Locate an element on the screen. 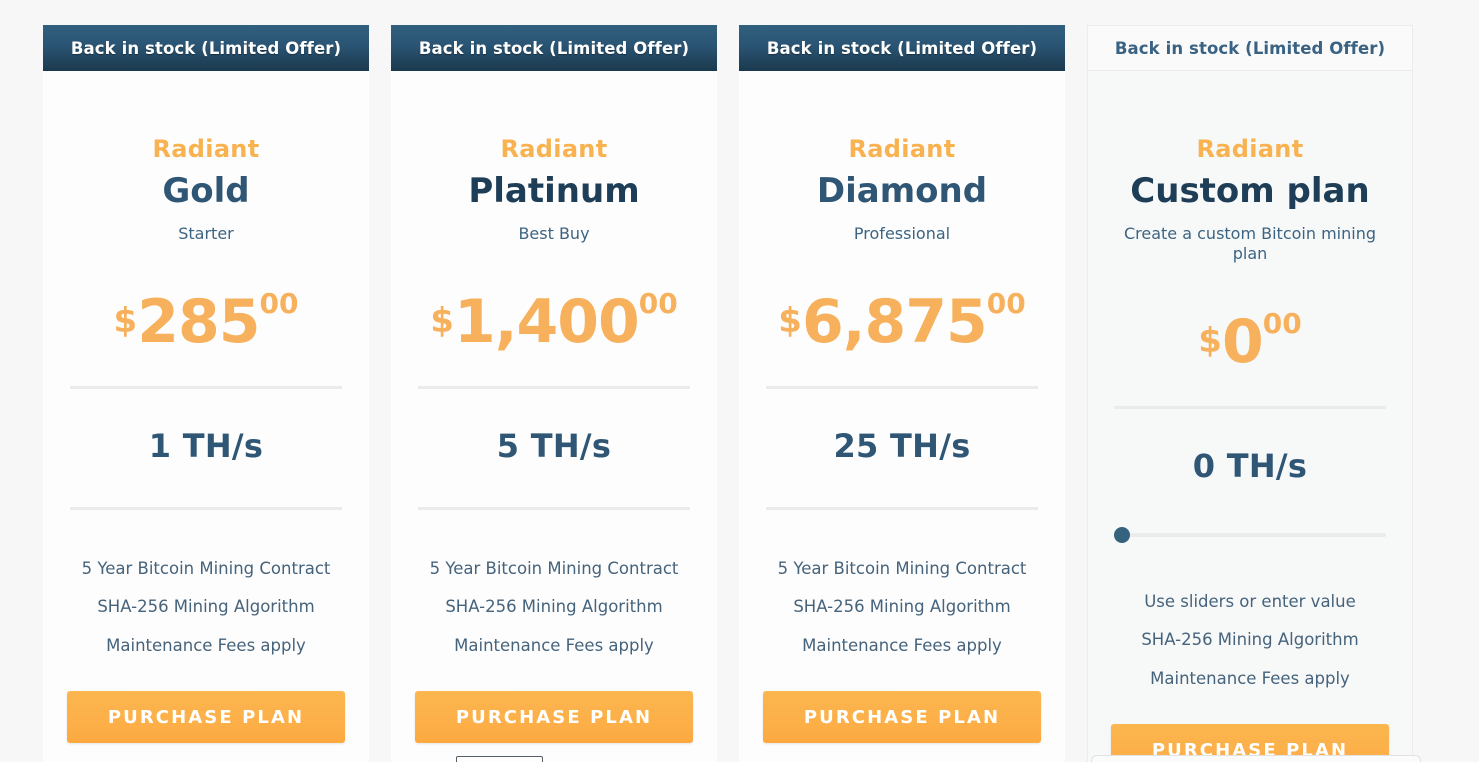 The height and width of the screenshot is (762, 1479). partial-panel-bottom-right is located at coordinates (1256, 758).